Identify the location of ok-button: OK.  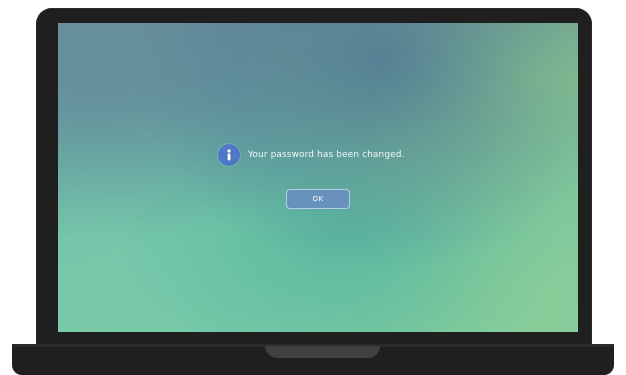
(318, 199).